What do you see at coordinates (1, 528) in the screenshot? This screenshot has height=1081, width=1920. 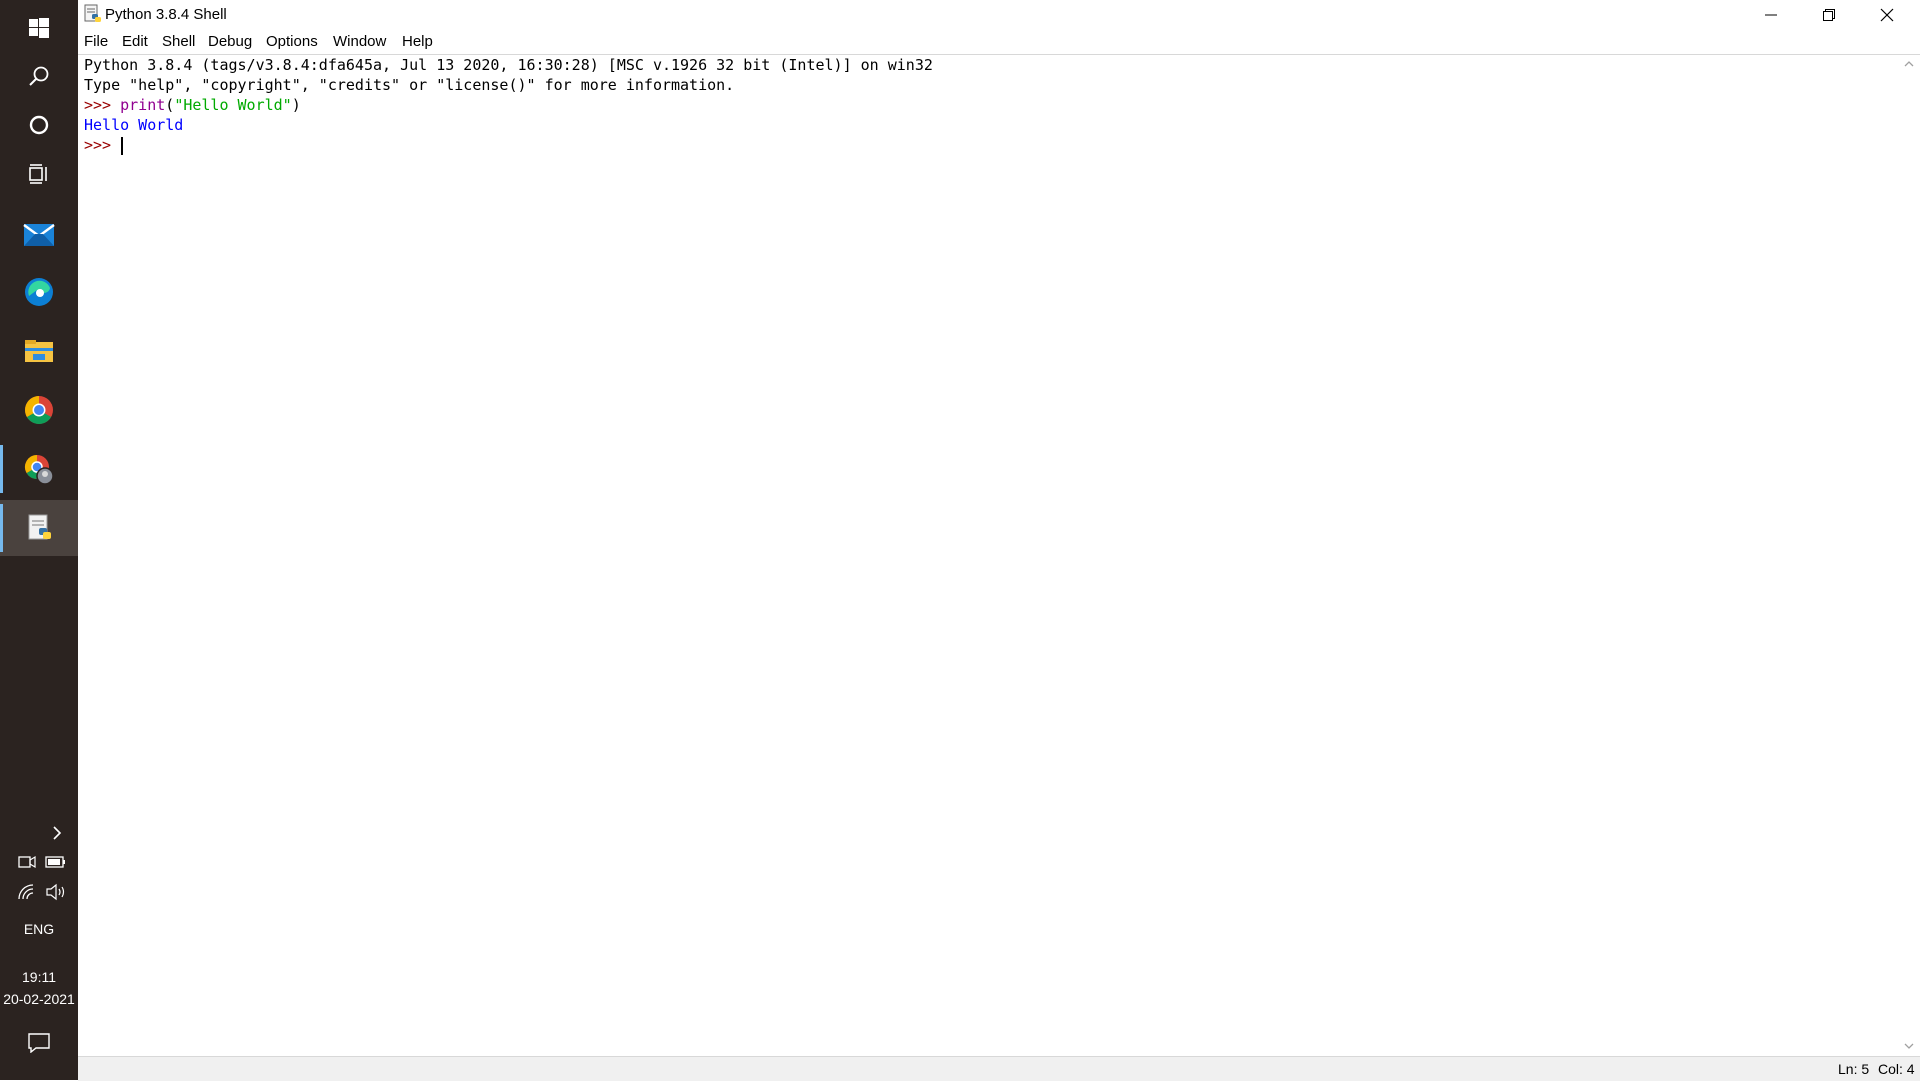 I see `active-indicator` at bounding box center [1, 528].